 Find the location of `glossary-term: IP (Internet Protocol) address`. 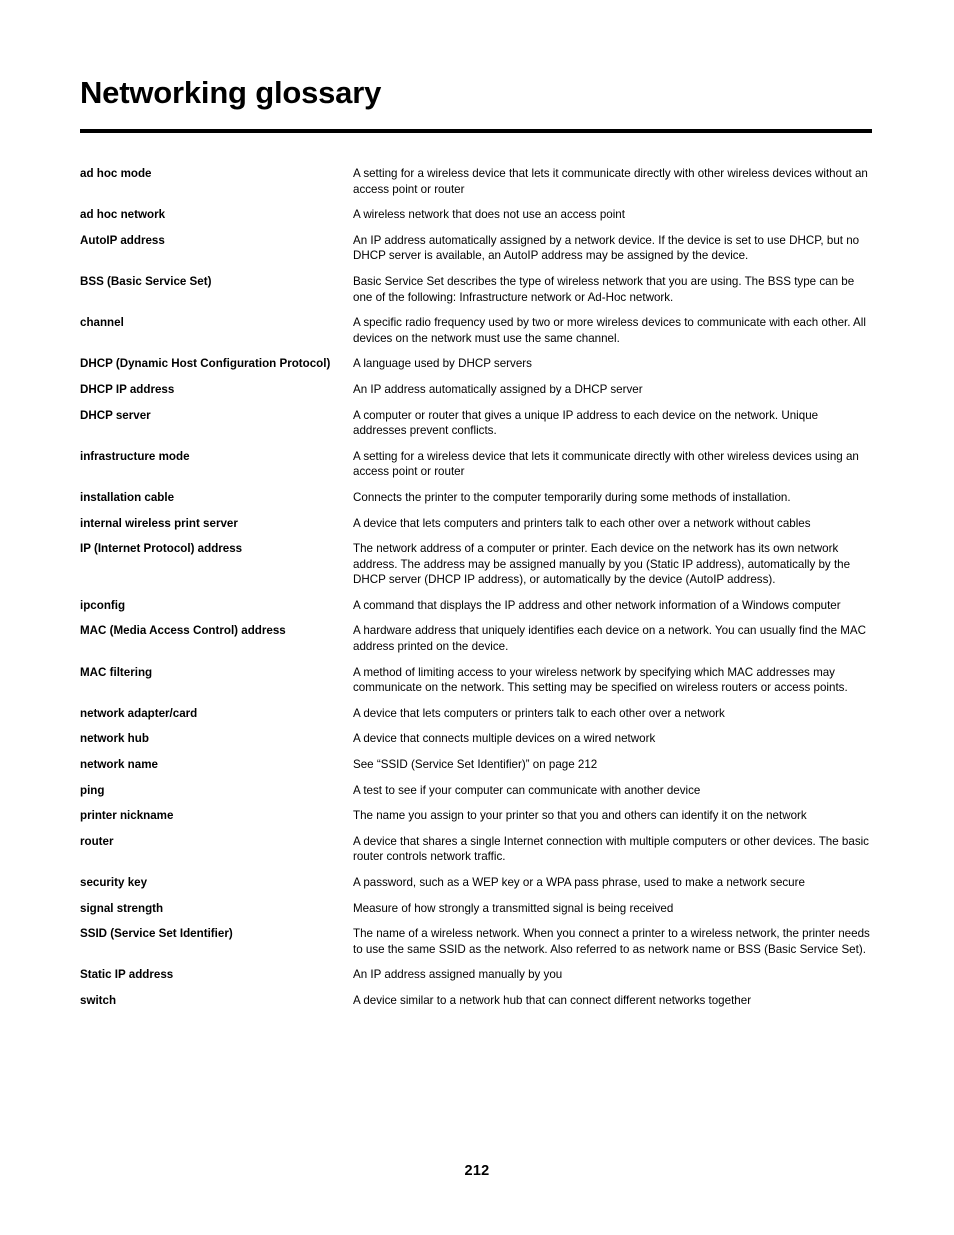

glossary-term: IP (Internet Protocol) address is located at coordinates (161, 549).